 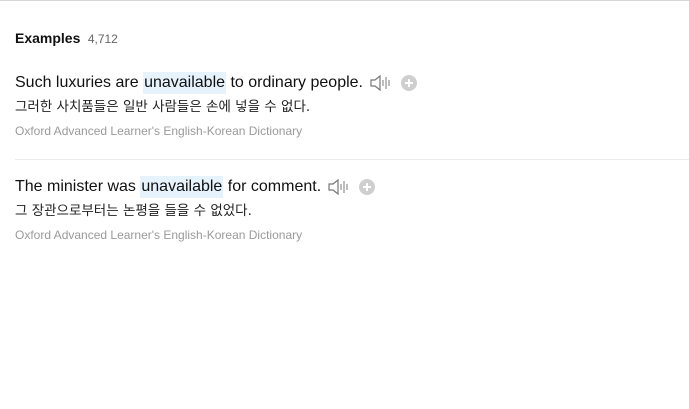 What do you see at coordinates (48, 38) in the screenshot?
I see `section-title: Examples` at bounding box center [48, 38].